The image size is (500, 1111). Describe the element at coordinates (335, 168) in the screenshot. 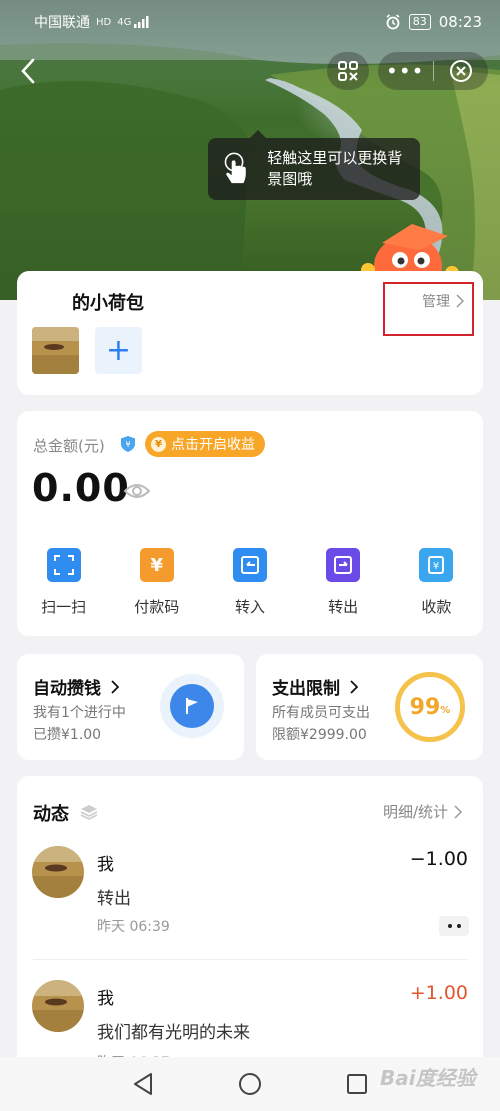

I see `tooltip-text: 轻触这里可以更换背景图哦` at that location.